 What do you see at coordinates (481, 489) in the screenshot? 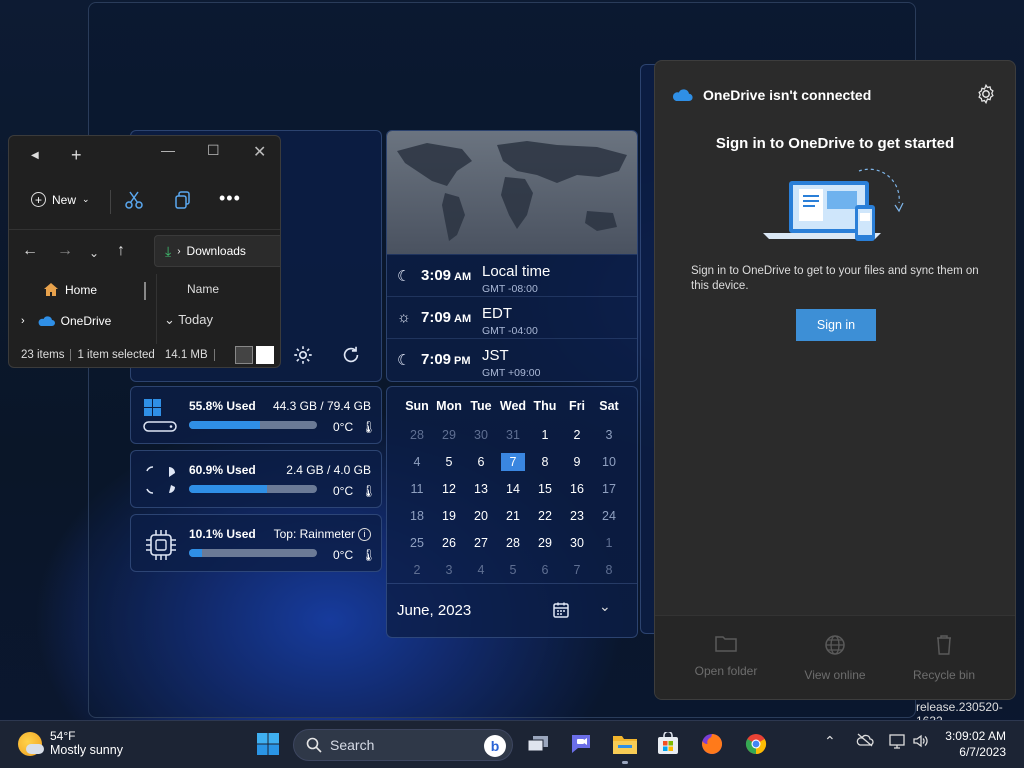
I see `calendar-day: 13` at bounding box center [481, 489].